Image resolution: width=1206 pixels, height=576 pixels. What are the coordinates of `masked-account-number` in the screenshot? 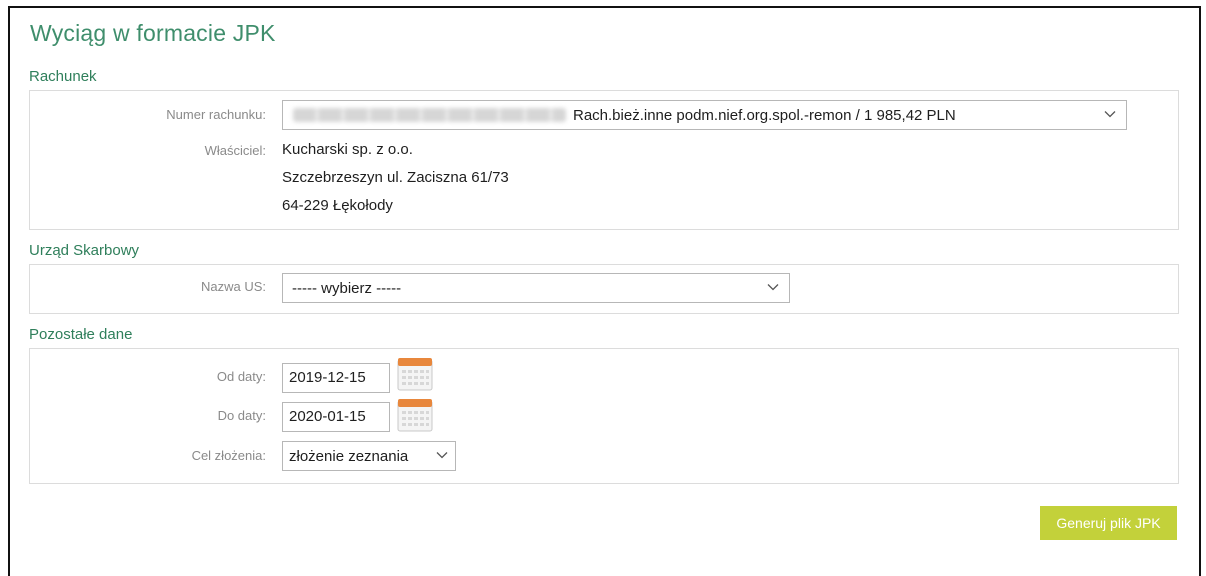 It's located at (429, 115).